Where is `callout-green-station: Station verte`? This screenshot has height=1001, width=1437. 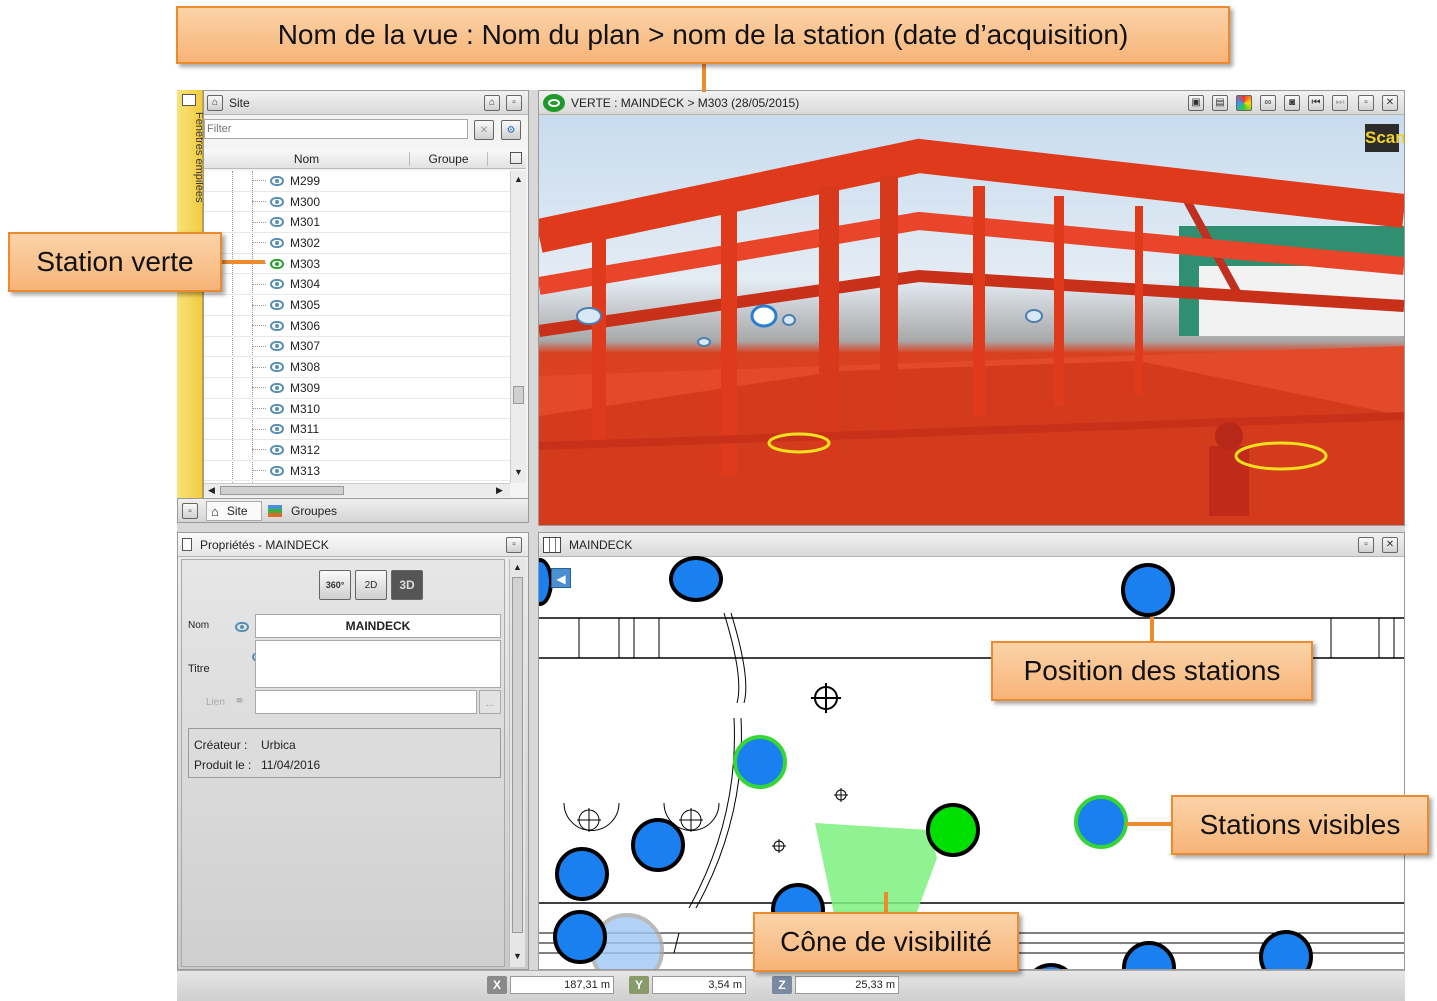 callout-green-station: Station verte is located at coordinates (115, 262).